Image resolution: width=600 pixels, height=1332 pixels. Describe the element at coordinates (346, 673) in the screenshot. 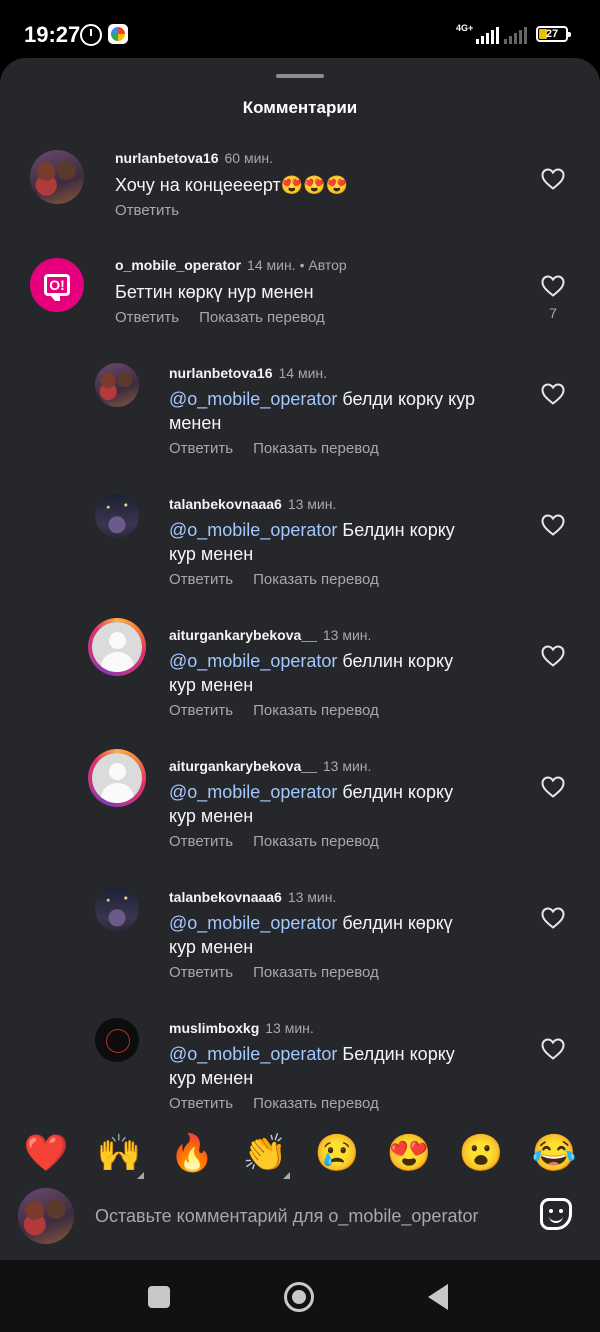

I see `comment-text: @o_mobile_operator беллин корку кур менен` at that location.